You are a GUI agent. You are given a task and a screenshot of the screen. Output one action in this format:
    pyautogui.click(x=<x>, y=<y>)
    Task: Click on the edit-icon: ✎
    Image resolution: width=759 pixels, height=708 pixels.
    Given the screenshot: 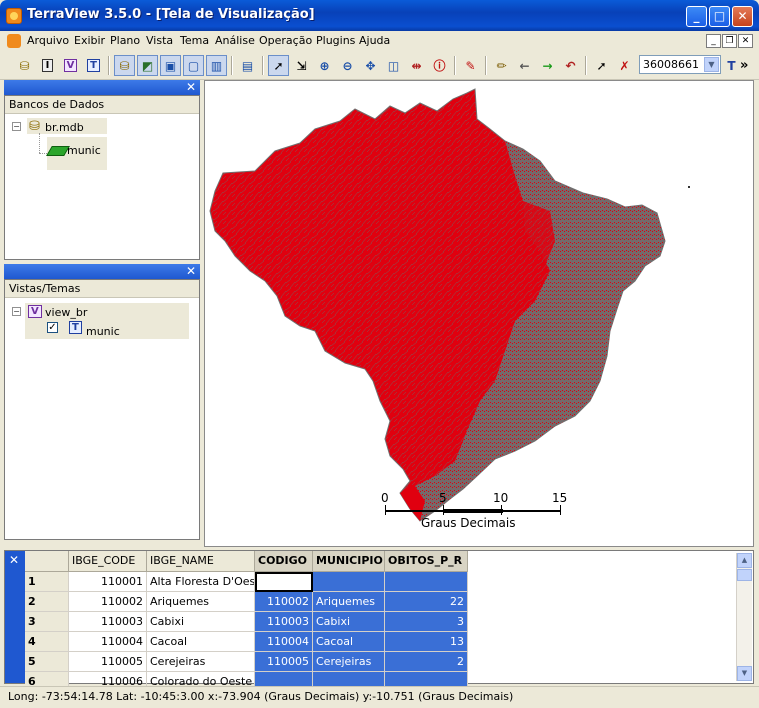 What is the action you would take?
    pyautogui.click(x=470, y=65)
    